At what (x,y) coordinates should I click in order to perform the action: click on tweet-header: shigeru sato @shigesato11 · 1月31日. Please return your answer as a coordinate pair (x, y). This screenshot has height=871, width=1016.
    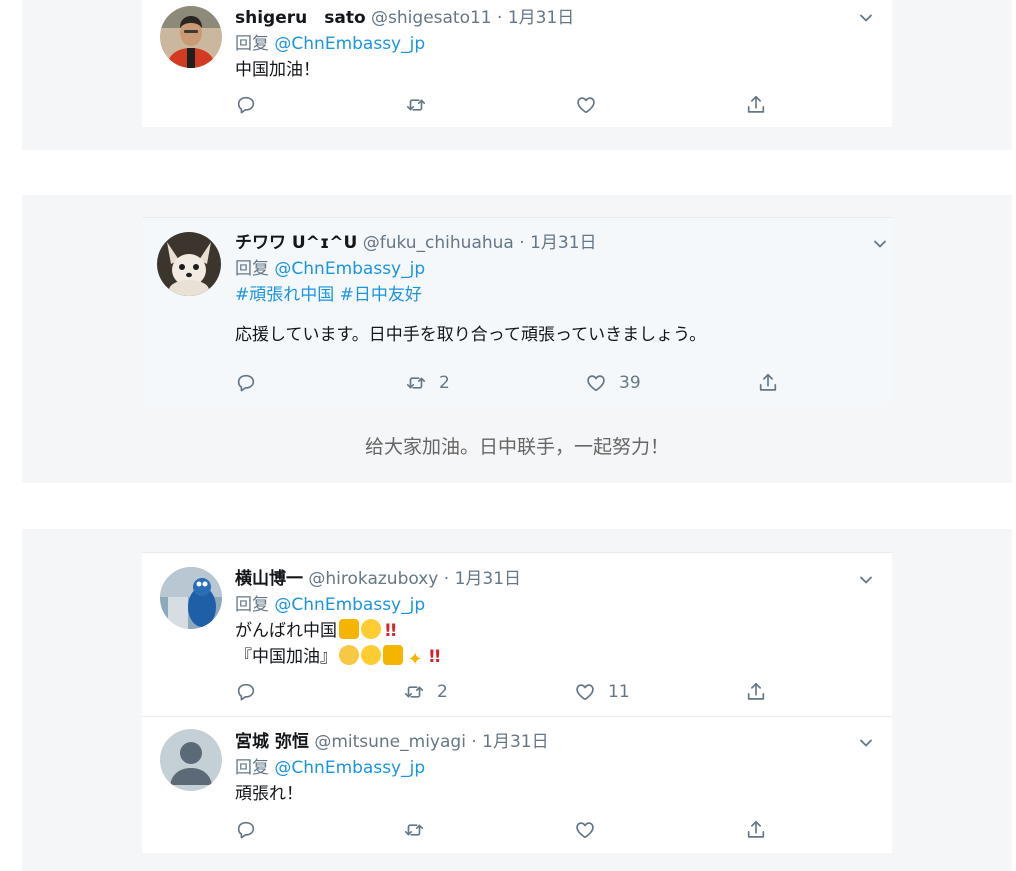
    Looking at the image, I should click on (553, 18).